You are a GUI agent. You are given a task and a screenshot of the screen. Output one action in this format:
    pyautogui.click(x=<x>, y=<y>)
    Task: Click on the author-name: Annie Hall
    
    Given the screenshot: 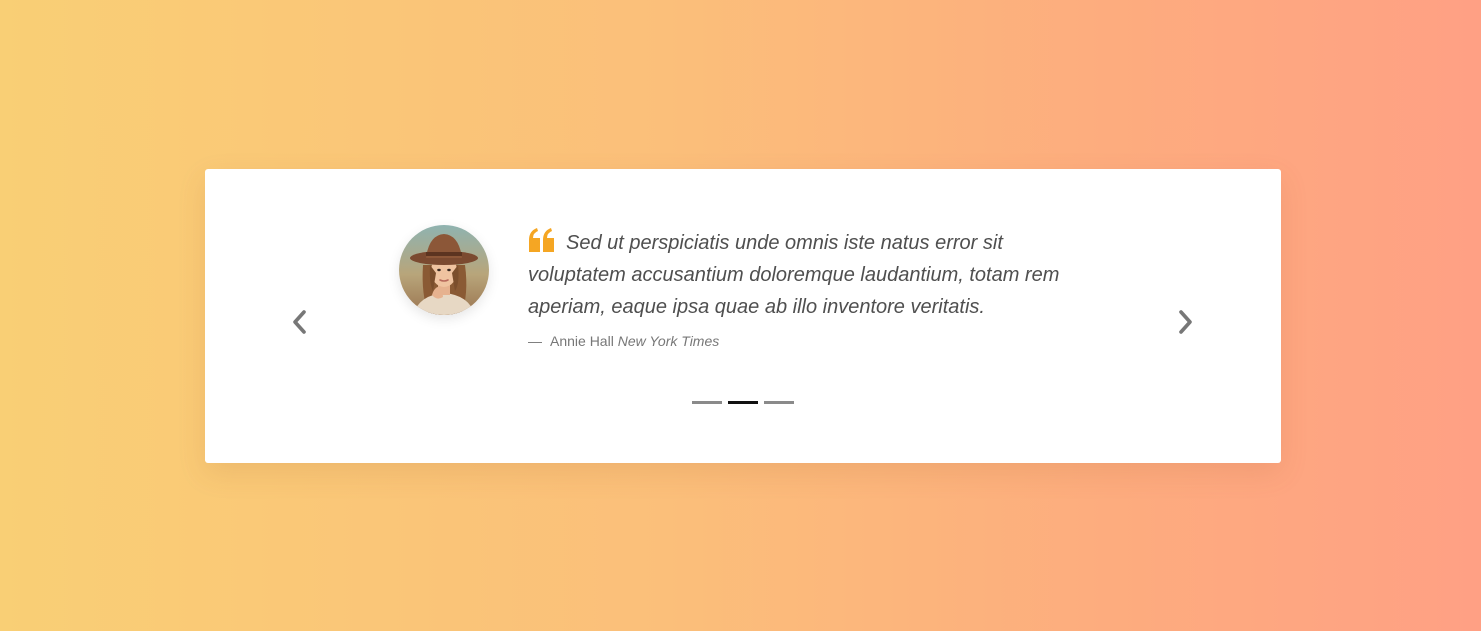 What is the action you would take?
    pyautogui.click(x=582, y=341)
    